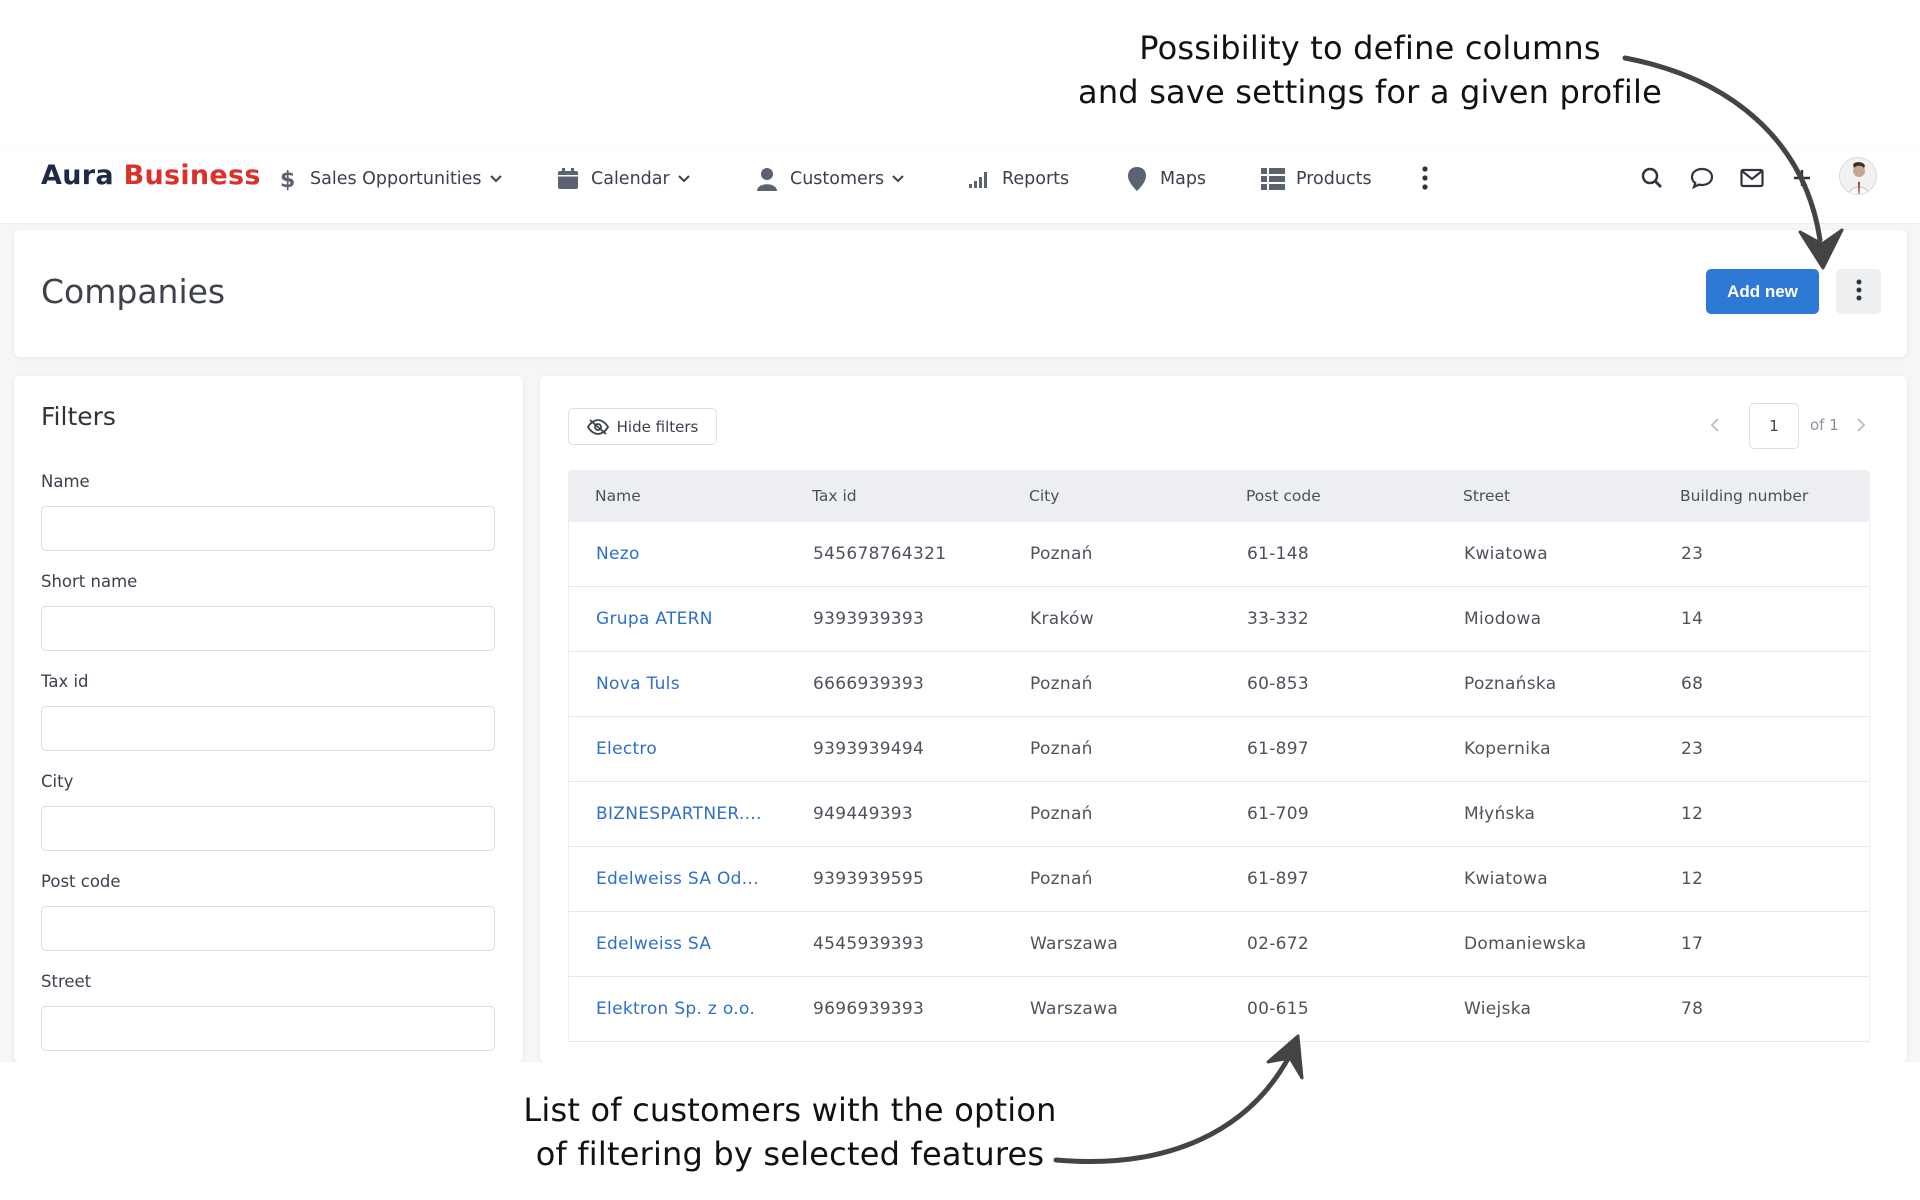 The width and height of the screenshot is (1920, 1200). What do you see at coordinates (89, 581) in the screenshot?
I see `filter-label-short-name: Short name` at bounding box center [89, 581].